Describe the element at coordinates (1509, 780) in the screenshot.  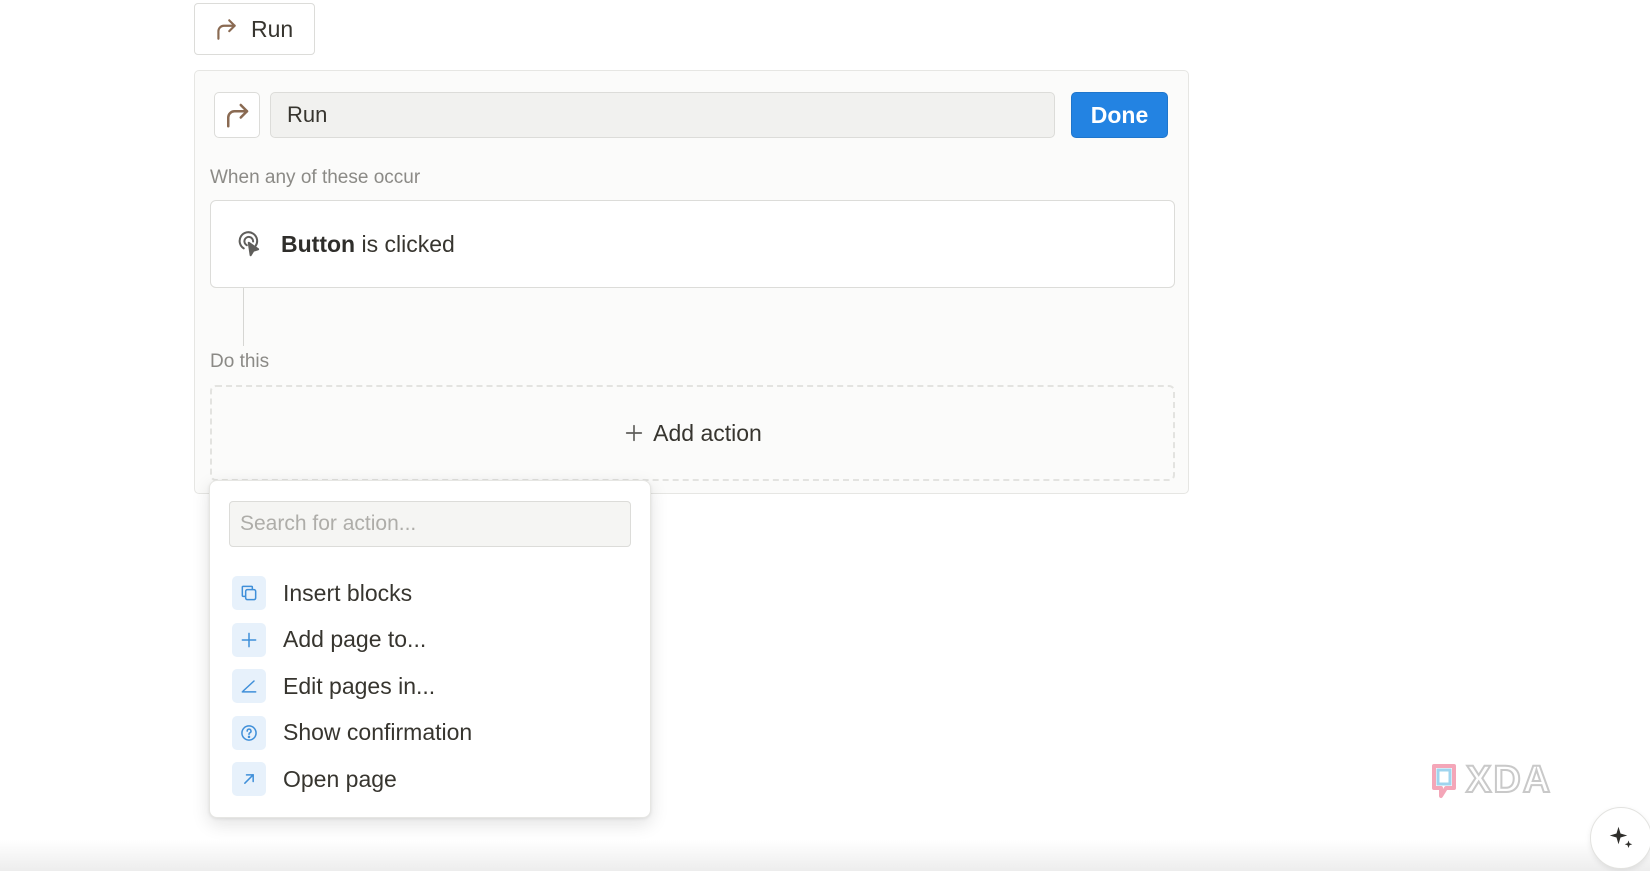
I see `watermark-text: XDA` at that location.